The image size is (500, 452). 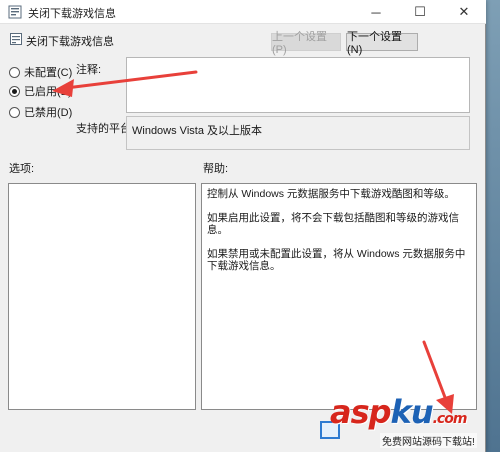 What do you see at coordinates (72, 14) in the screenshot?
I see `window-title: 关闭下载游戏信息` at bounding box center [72, 14].